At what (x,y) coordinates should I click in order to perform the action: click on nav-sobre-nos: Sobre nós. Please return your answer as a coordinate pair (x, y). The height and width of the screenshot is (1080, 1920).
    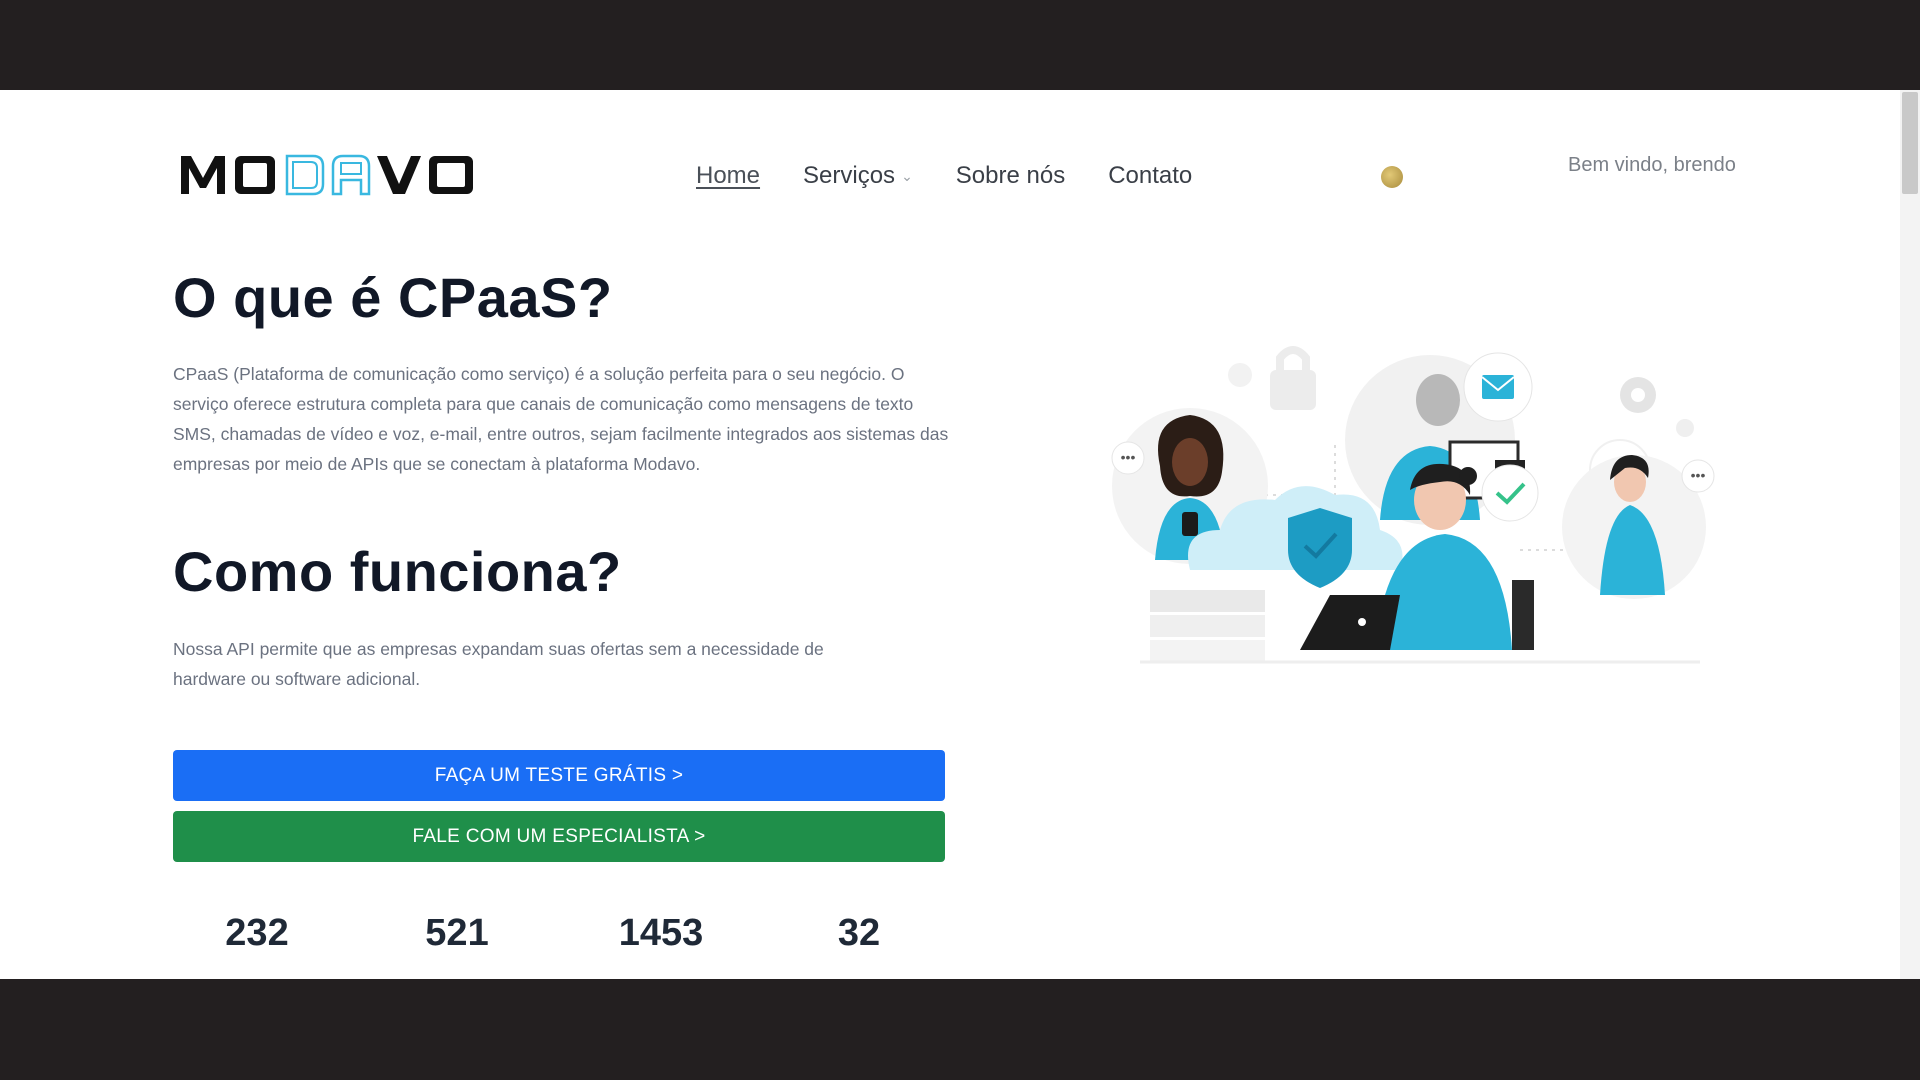
    Looking at the image, I should click on (1010, 176).